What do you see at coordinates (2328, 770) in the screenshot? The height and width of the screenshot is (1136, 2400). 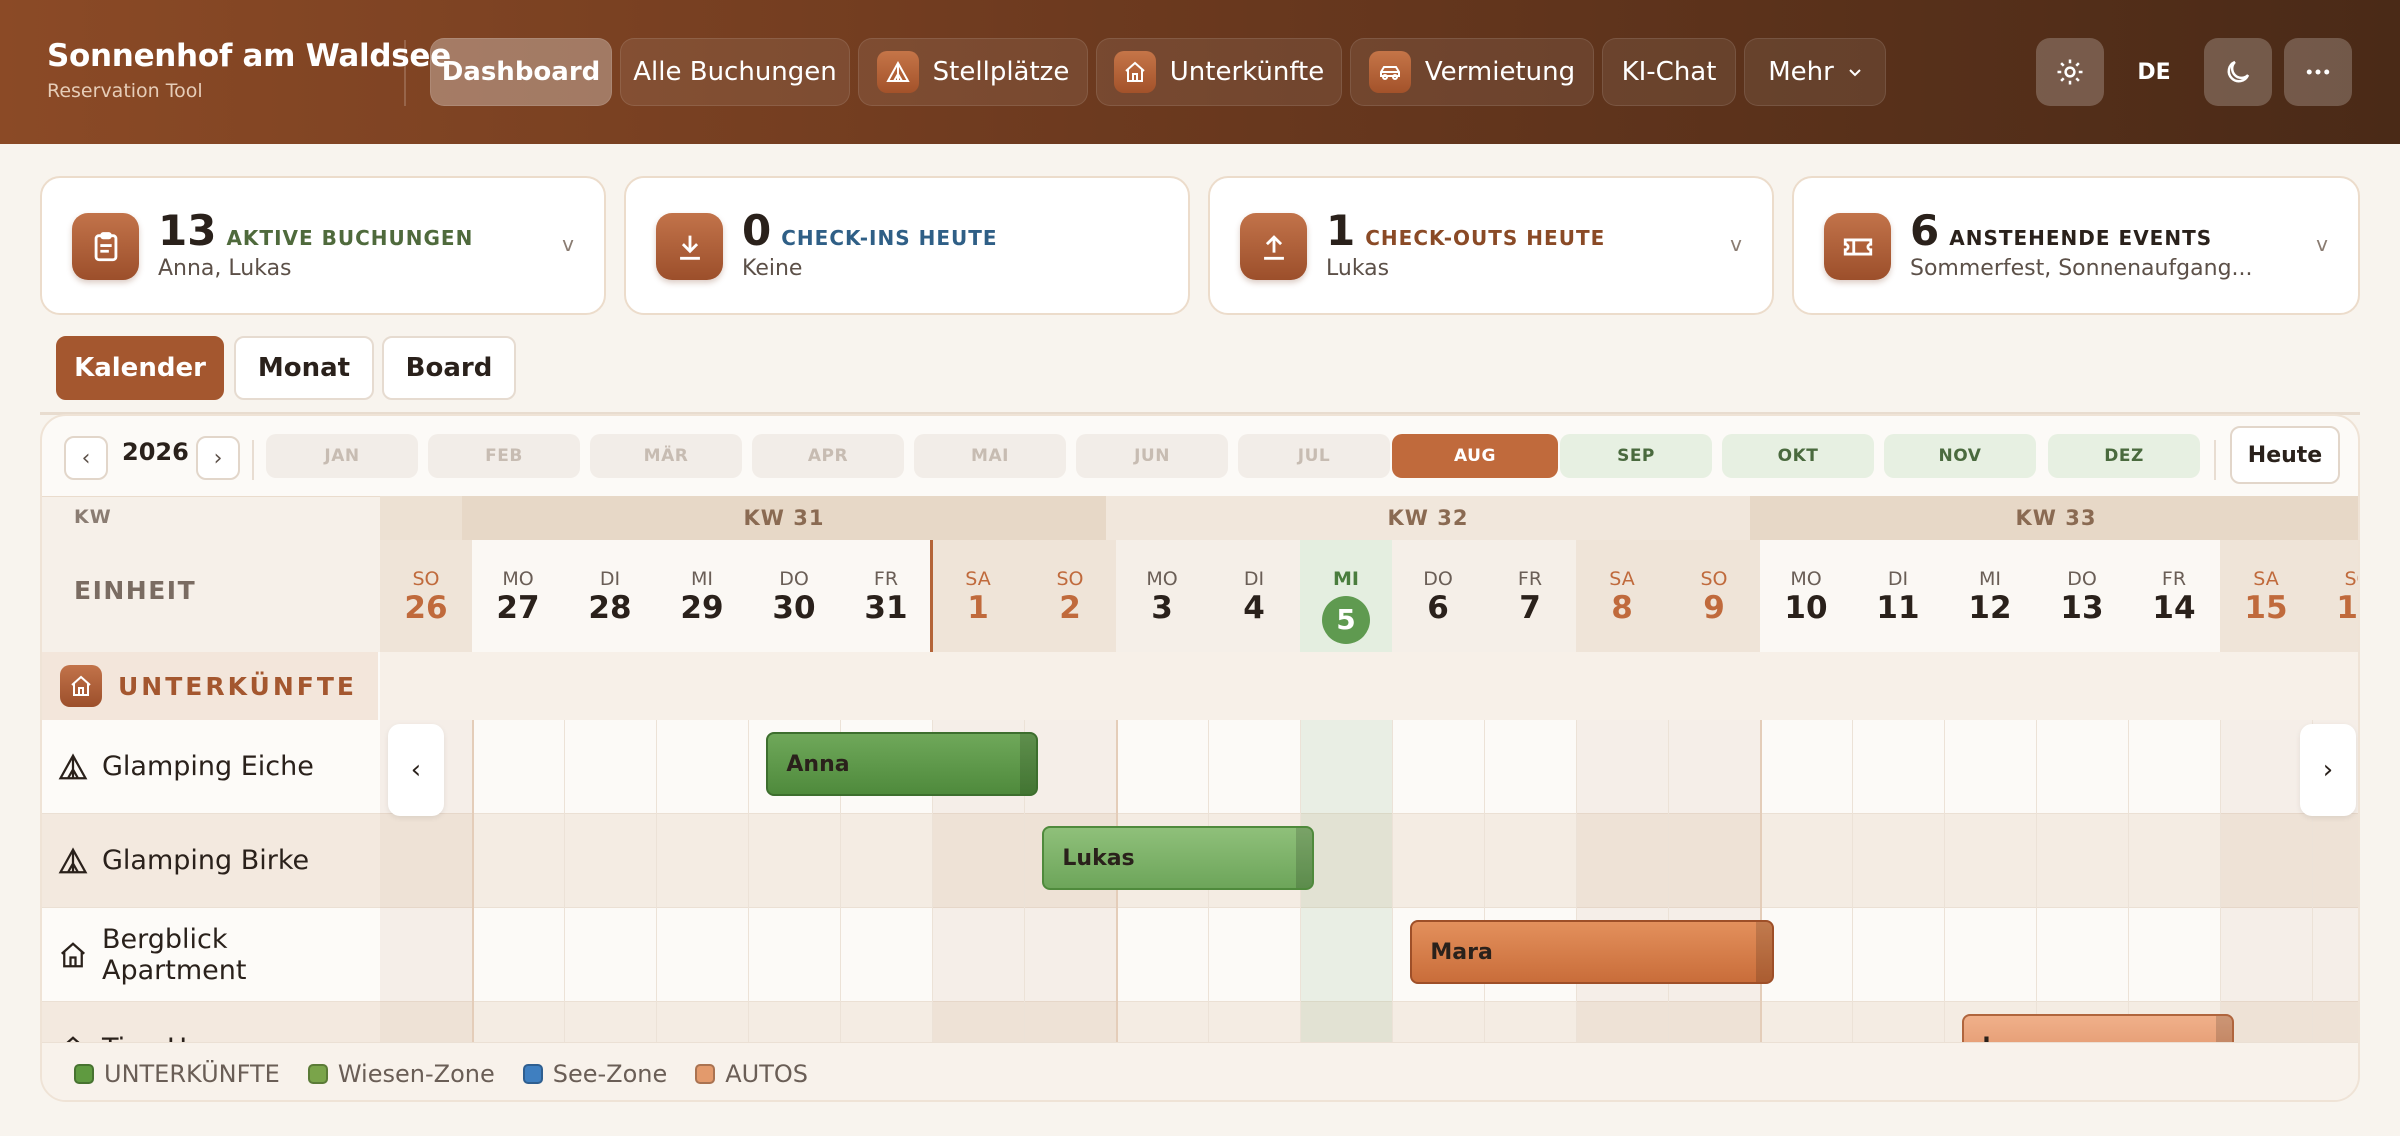 I see `scroll-right-button: ›` at bounding box center [2328, 770].